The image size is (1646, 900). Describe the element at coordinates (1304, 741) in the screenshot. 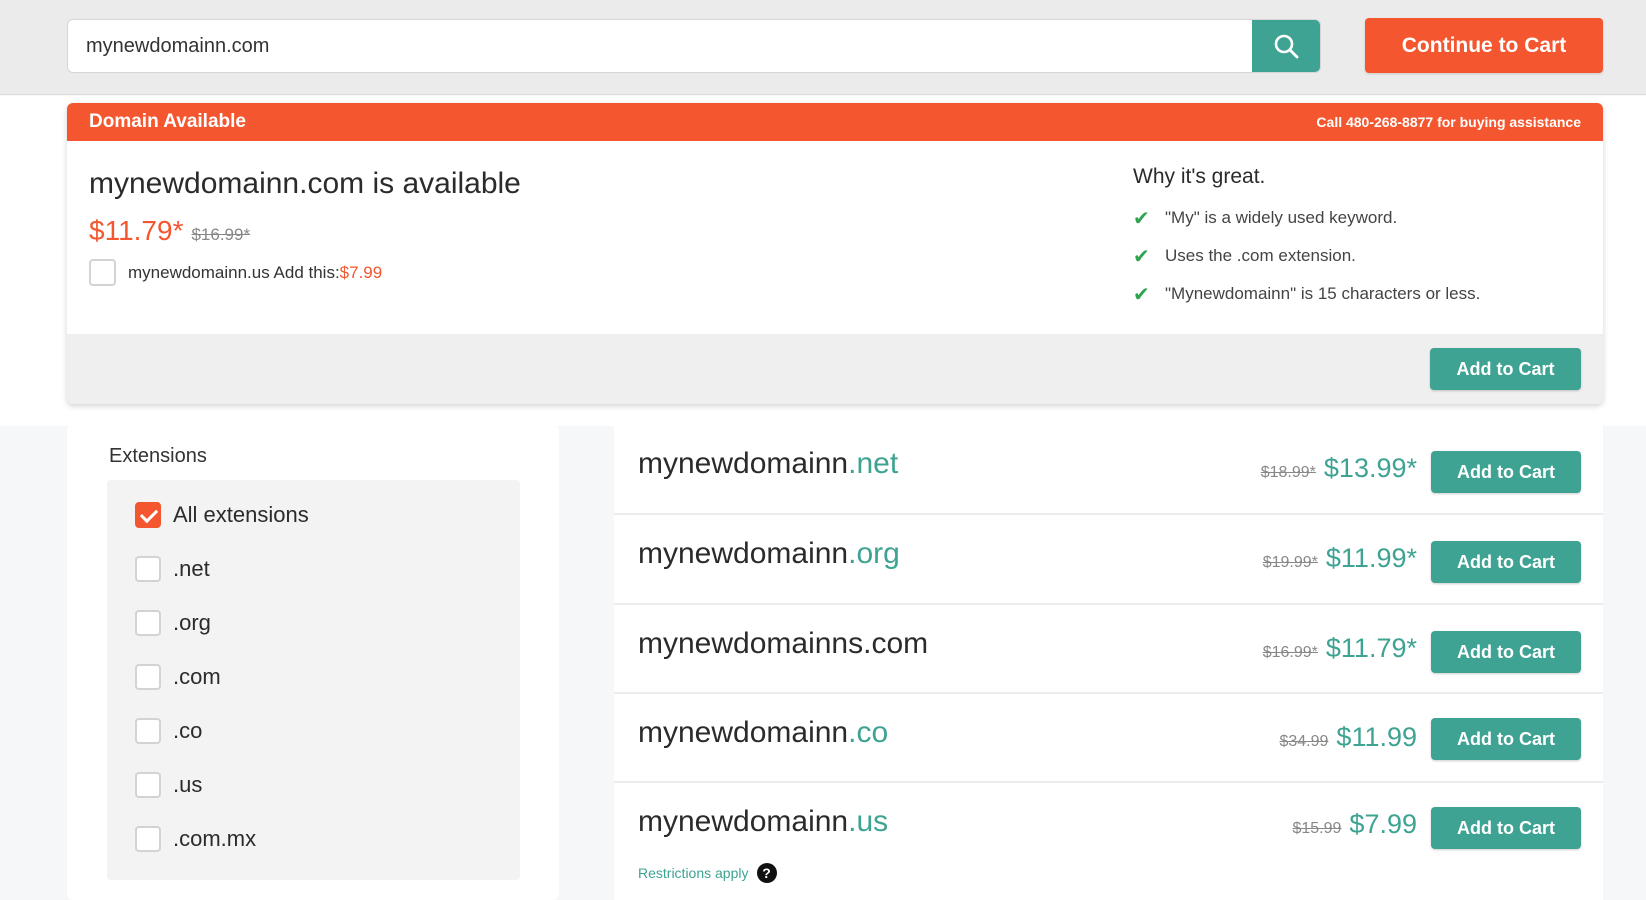

I see `result-old-price: $34.99` at that location.